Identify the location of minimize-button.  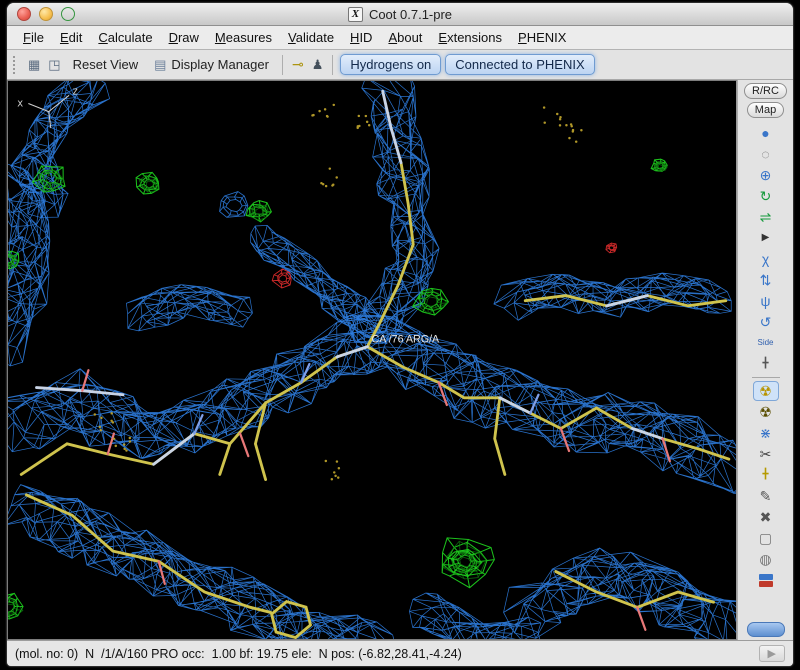
(46, 14).